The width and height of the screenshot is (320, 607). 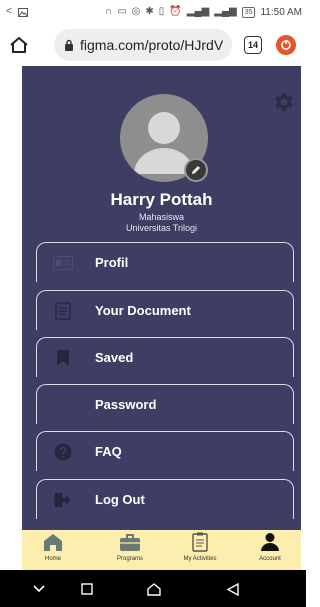 What do you see at coordinates (63, 263) in the screenshot?
I see `id-card-icon` at bounding box center [63, 263].